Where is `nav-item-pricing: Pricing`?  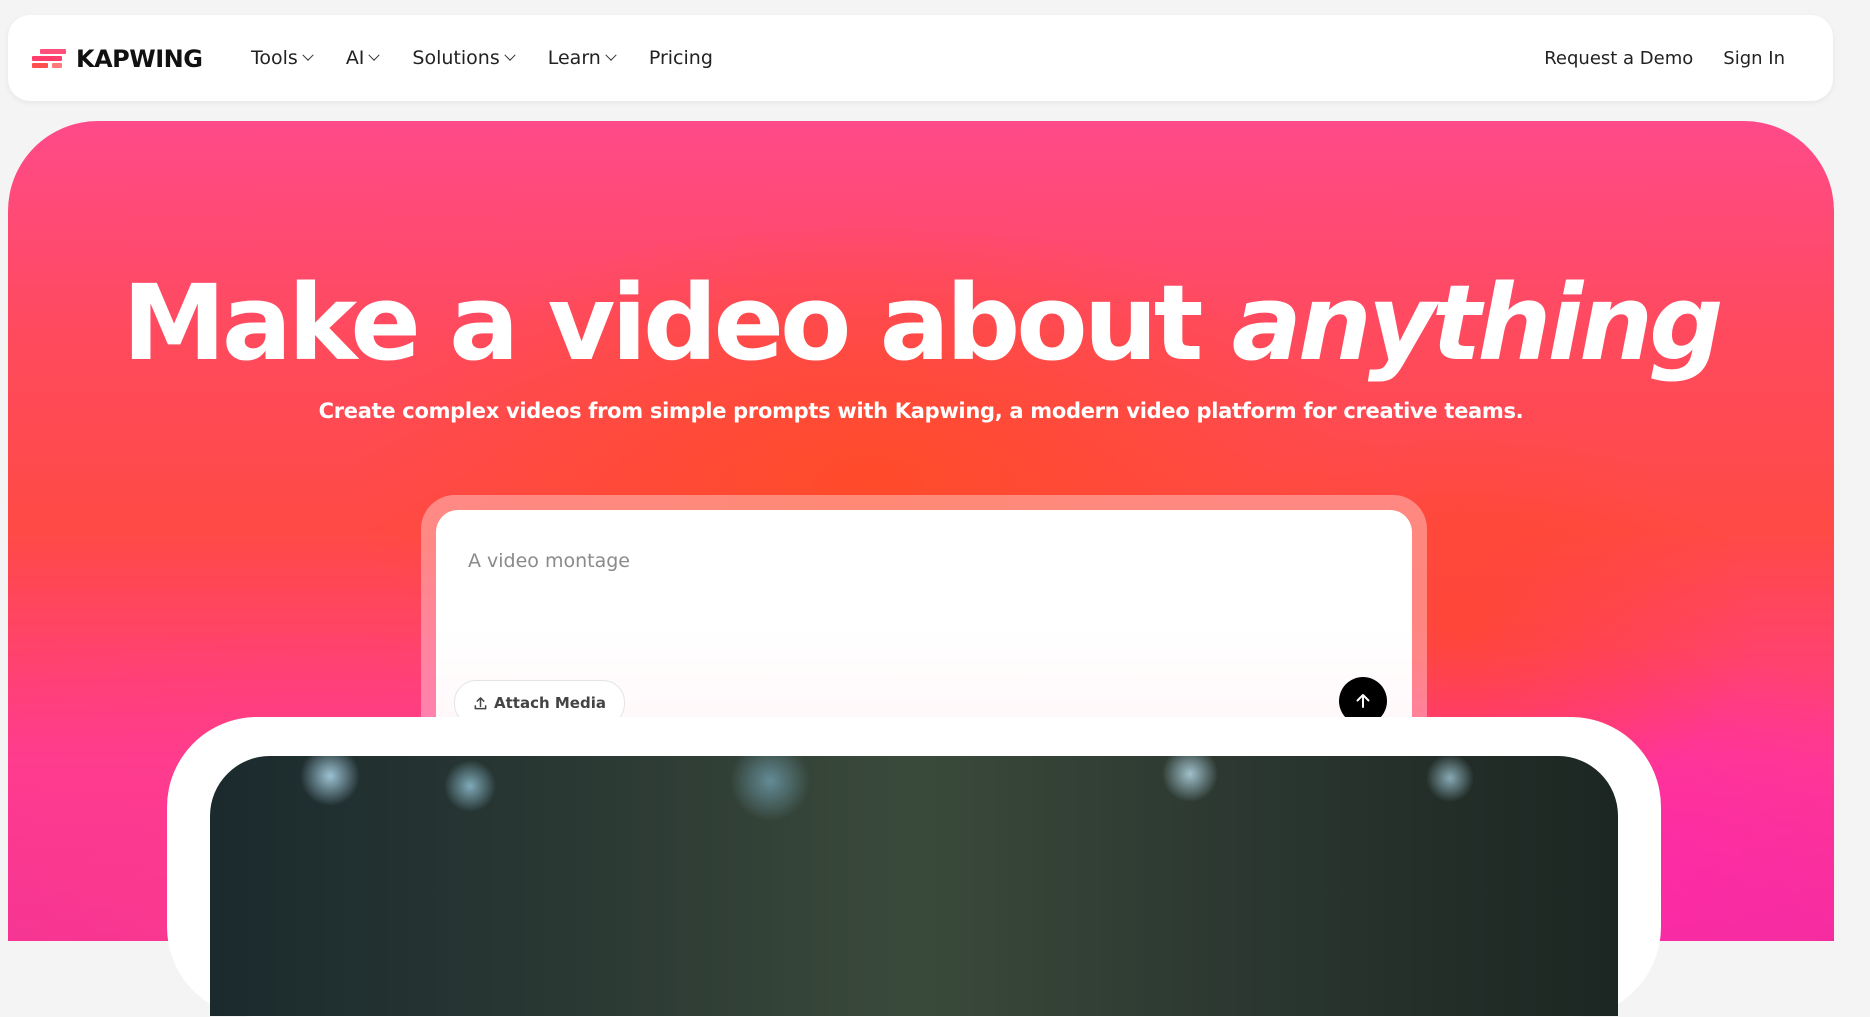
nav-item-pricing: Pricing is located at coordinates (681, 58).